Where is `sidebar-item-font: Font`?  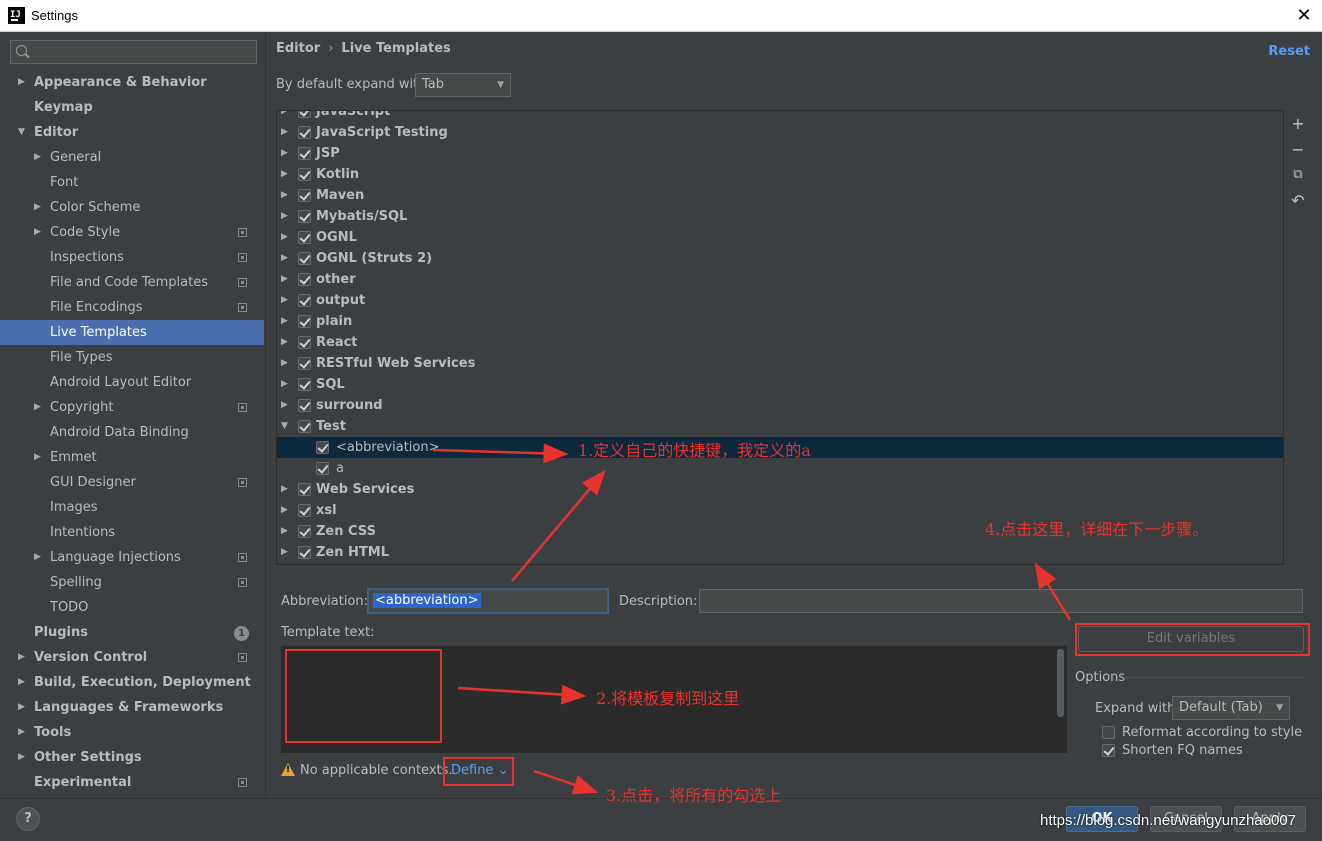 sidebar-item-font: Font is located at coordinates (132, 182).